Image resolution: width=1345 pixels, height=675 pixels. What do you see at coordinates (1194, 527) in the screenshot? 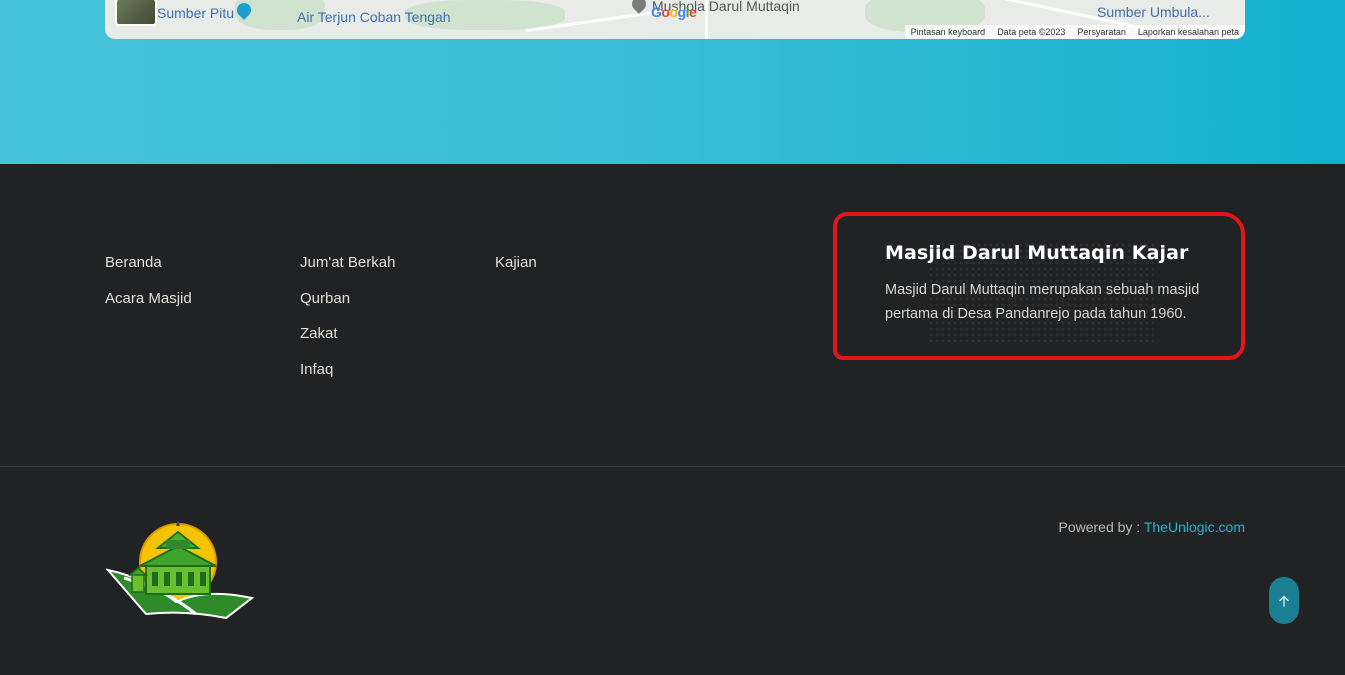
I see `powered-by-link: TheUnlogic.com` at bounding box center [1194, 527].